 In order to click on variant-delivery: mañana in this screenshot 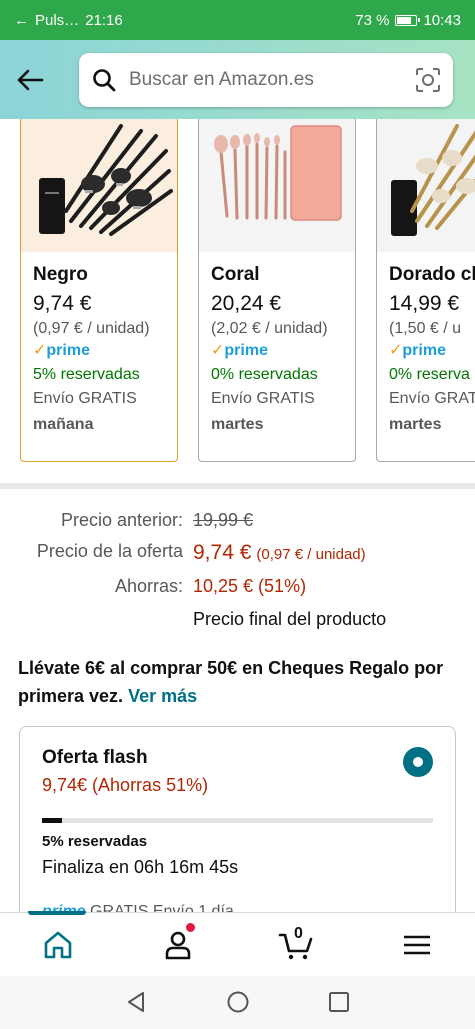, I will do `click(63, 424)`.